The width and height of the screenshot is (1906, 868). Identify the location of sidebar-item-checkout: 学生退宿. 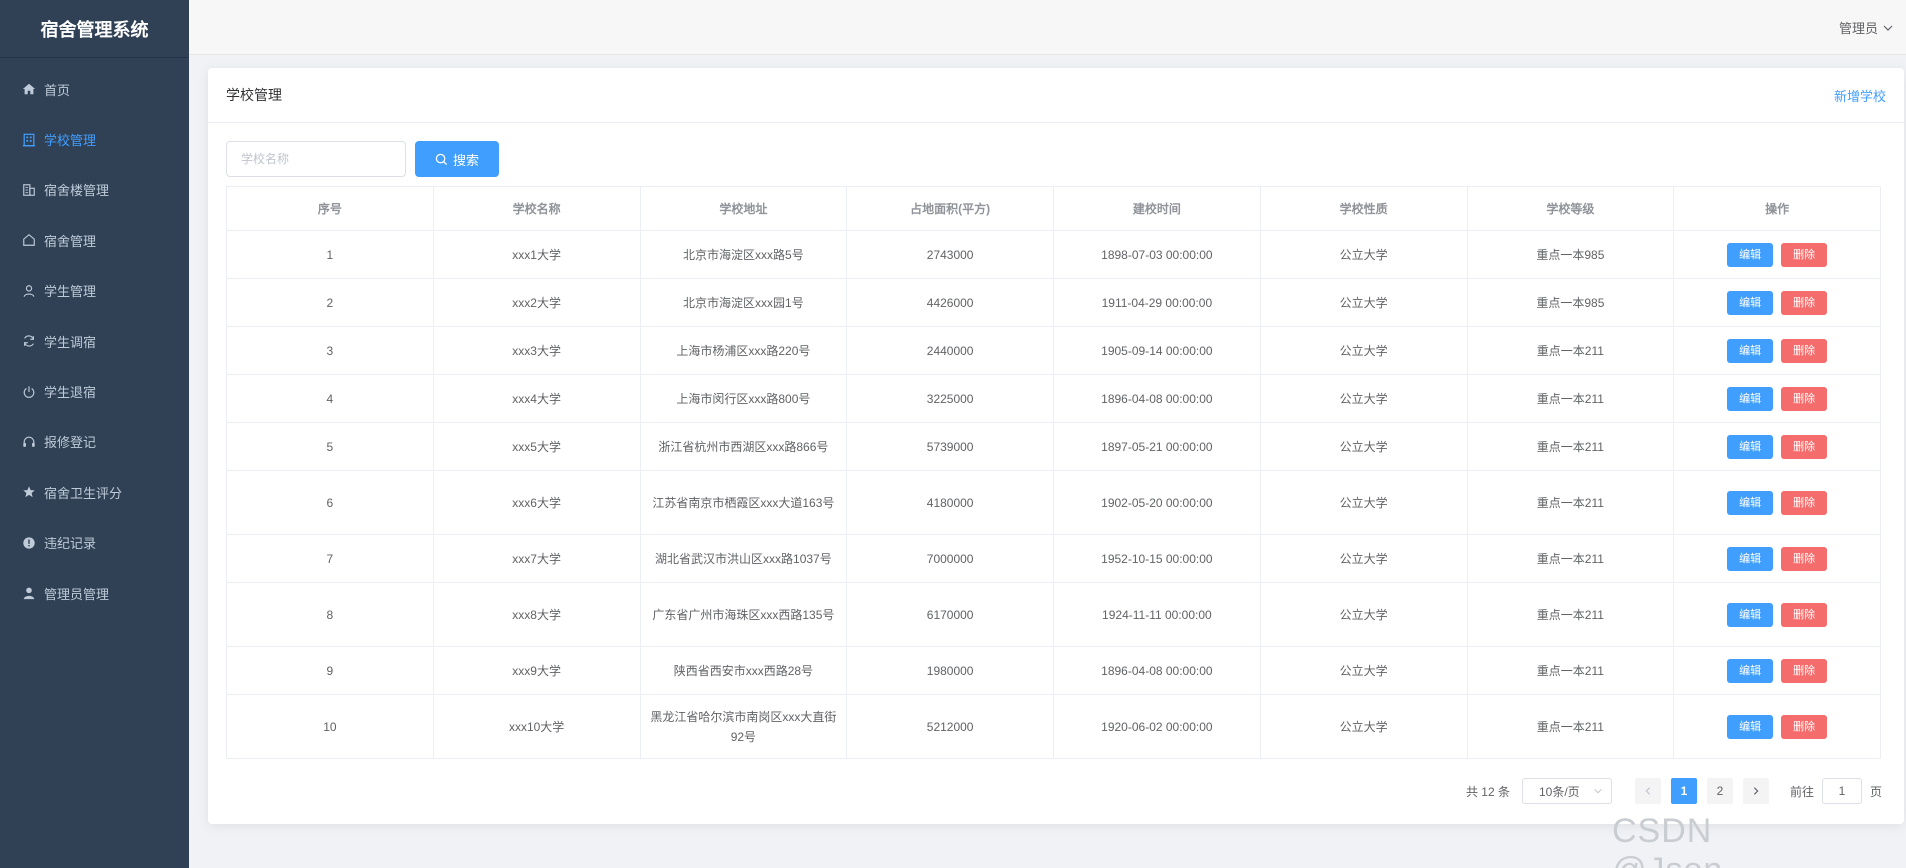
(94, 391).